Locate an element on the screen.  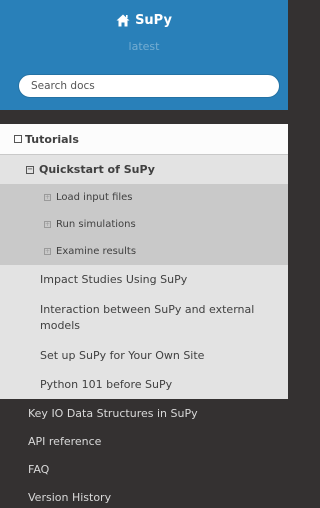
nav-label: Tutorials is located at coordinates (52, 139).